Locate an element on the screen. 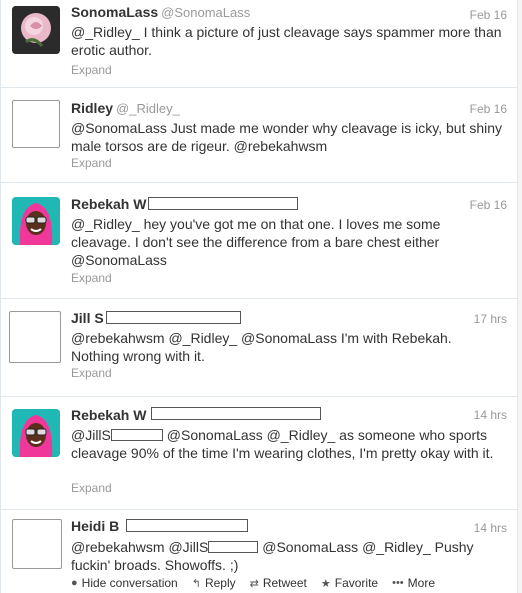 The image size is (522, 593). reply-arrow-icon: ↰ is located at coordinates (196, 583).